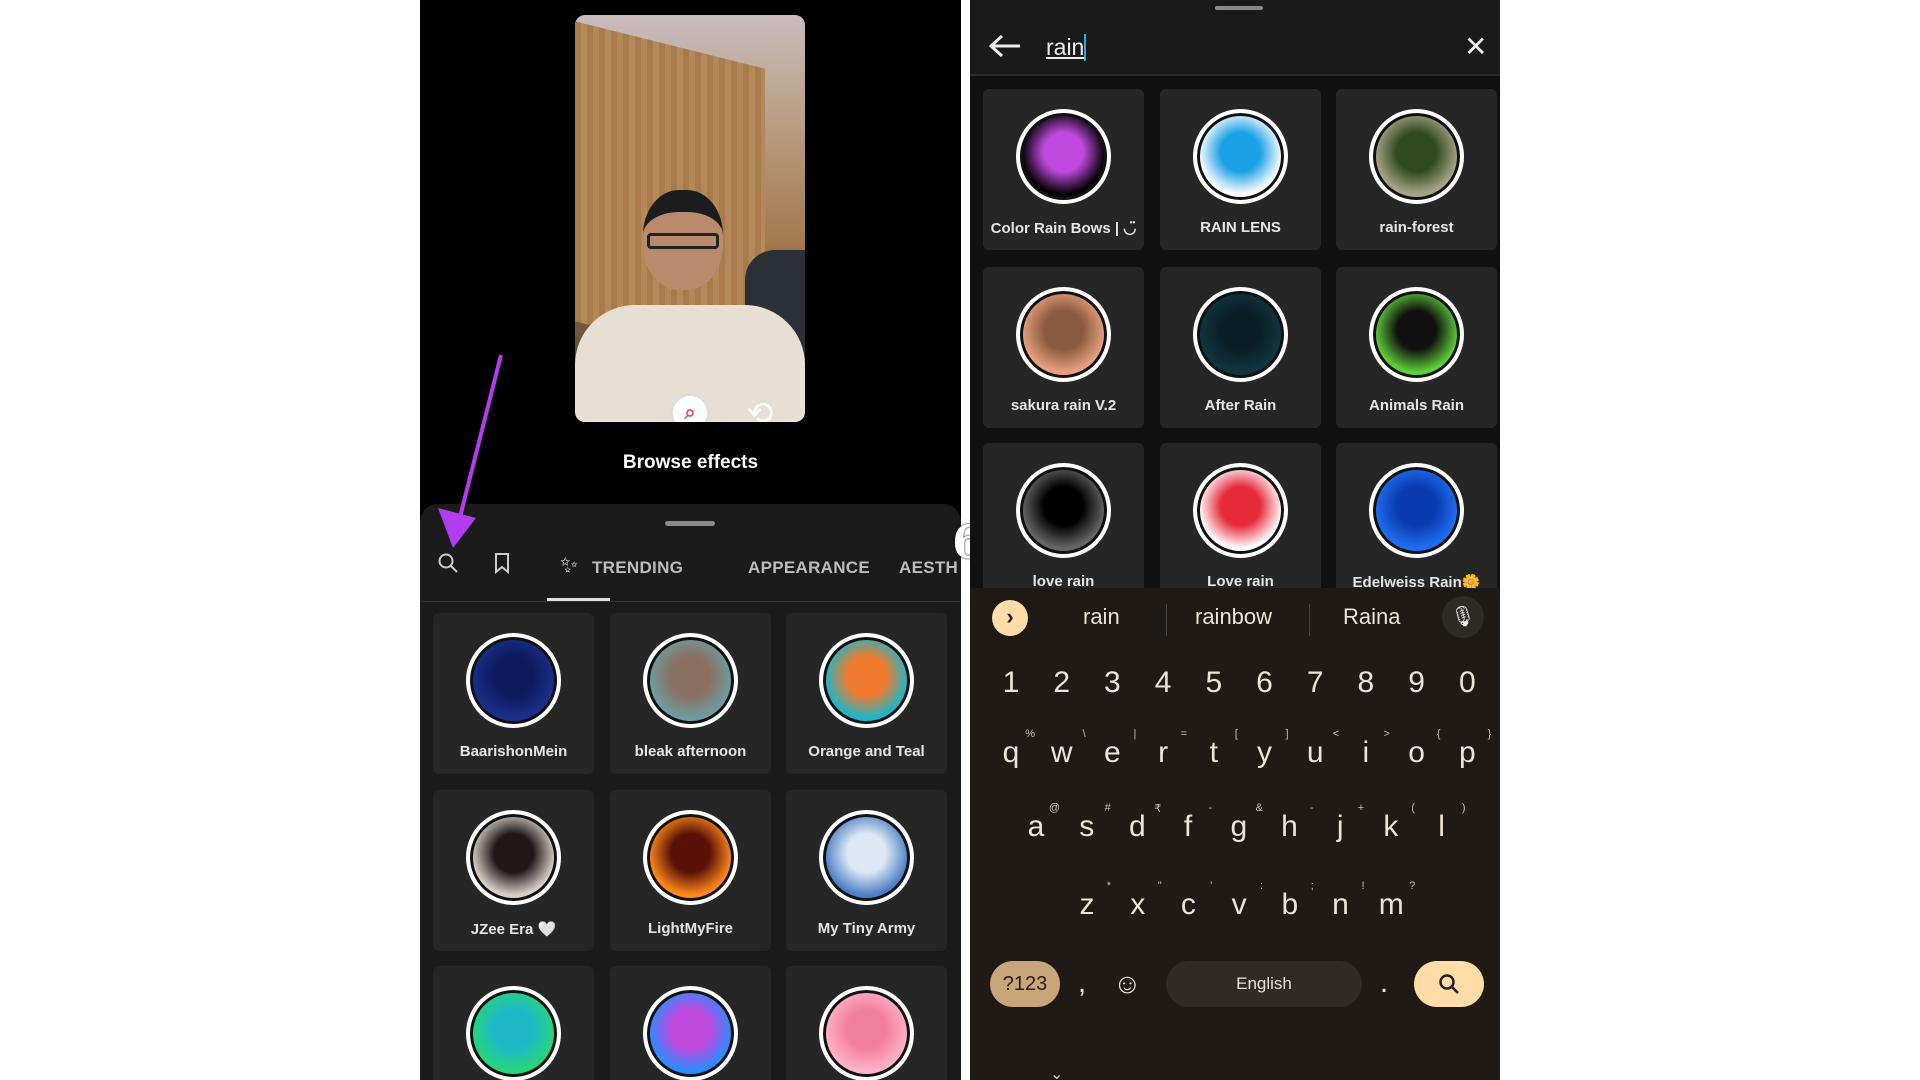  What do you see at coordinates (1216, 749) in the screenshot?
I see `key-t: t[` at bounding box center [1216, 749].